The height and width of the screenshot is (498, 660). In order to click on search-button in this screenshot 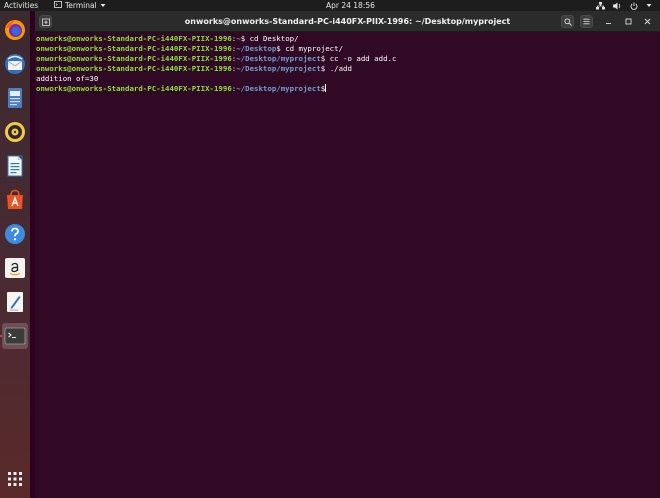, I will do `click(567, 21)`.